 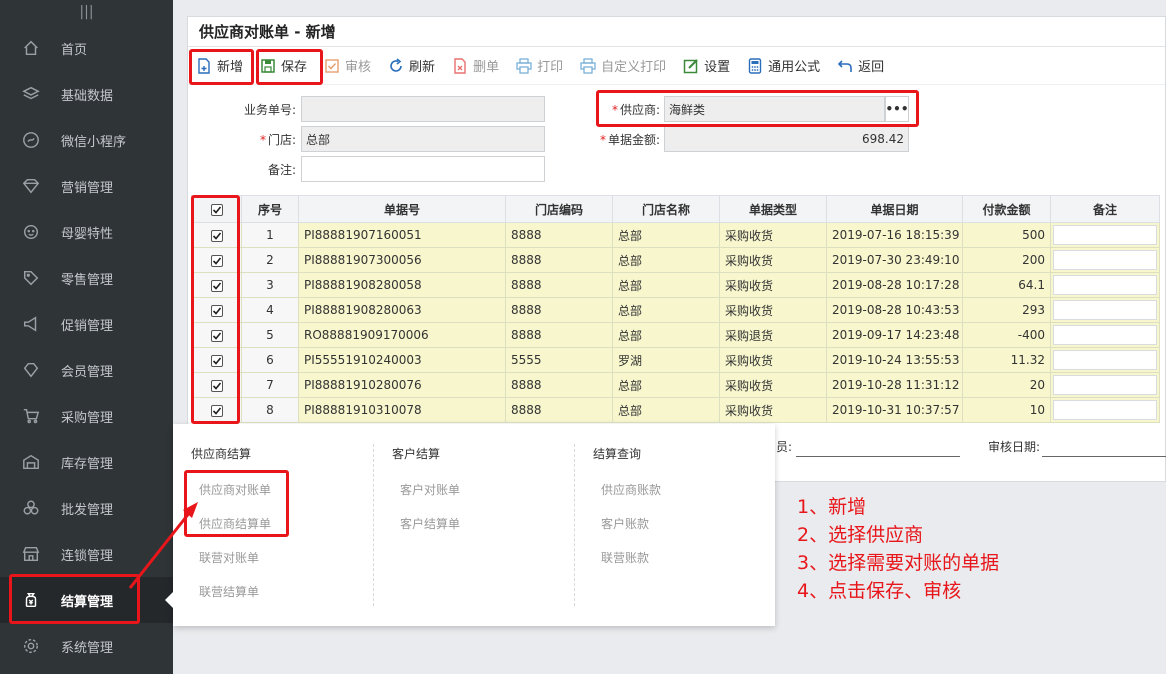 I want to click on sidebar-item-marketing: 营销管理, so click(x=86, y=186).